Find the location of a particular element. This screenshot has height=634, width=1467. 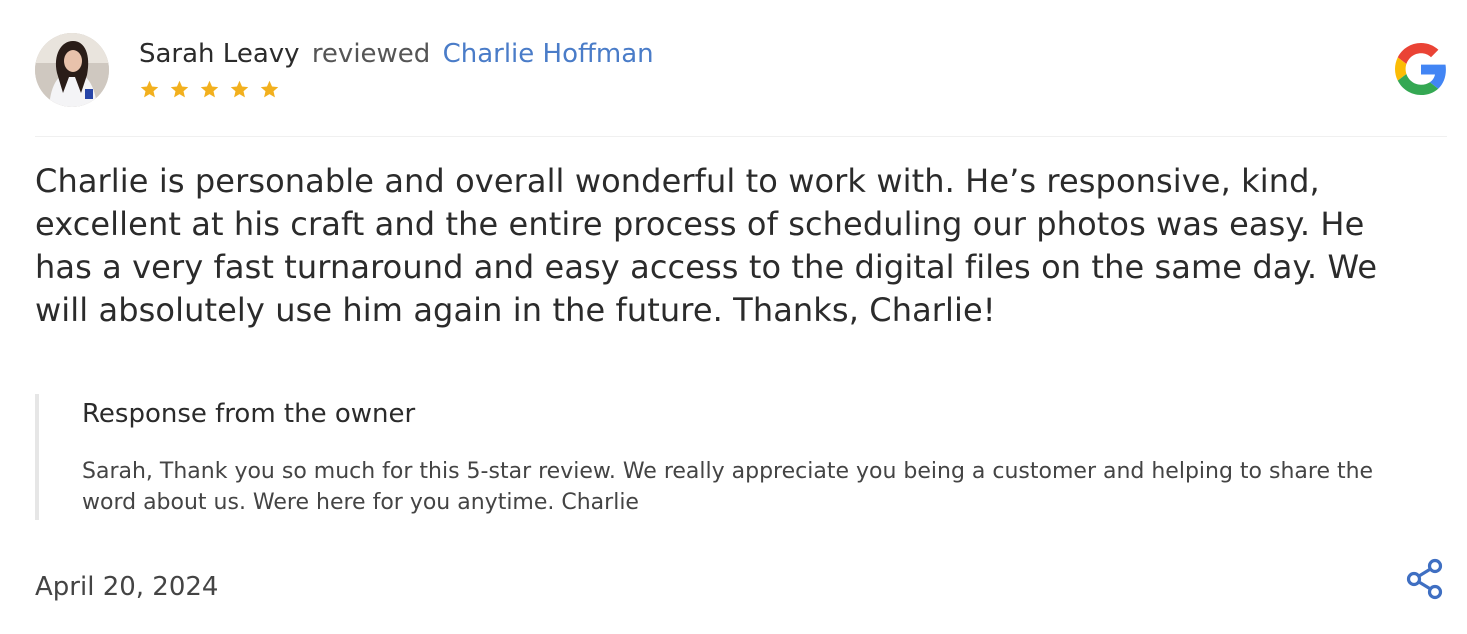

owner-response-title: Response from the owner is located at coordinates (249, 414).